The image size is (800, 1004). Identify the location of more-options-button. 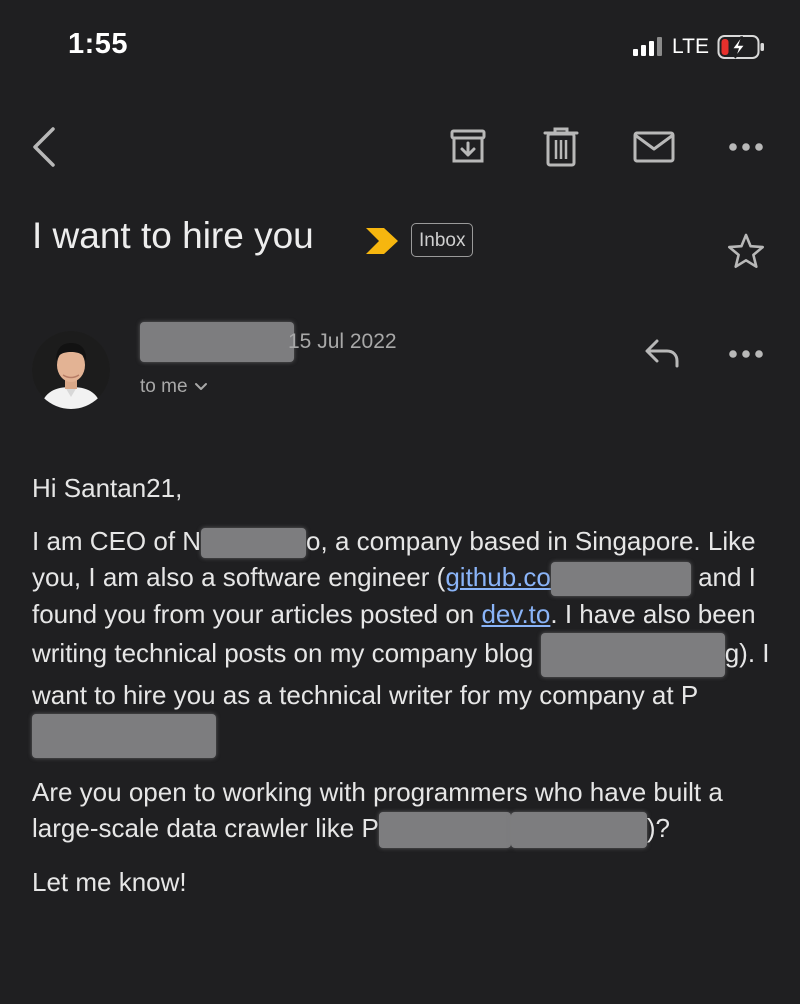
(746, 147).